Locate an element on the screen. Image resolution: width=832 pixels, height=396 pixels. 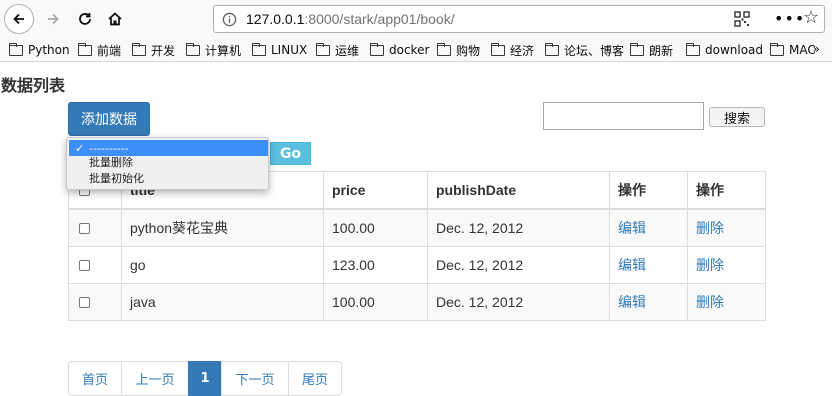
page-current: 1 is located at coordinates (205, 378).